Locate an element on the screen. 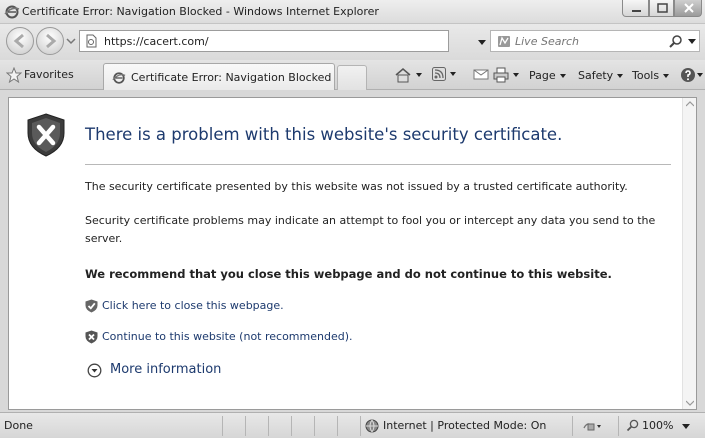  close-webpage-label: Click here to close this webpage. is located at coordinates (193, 305).